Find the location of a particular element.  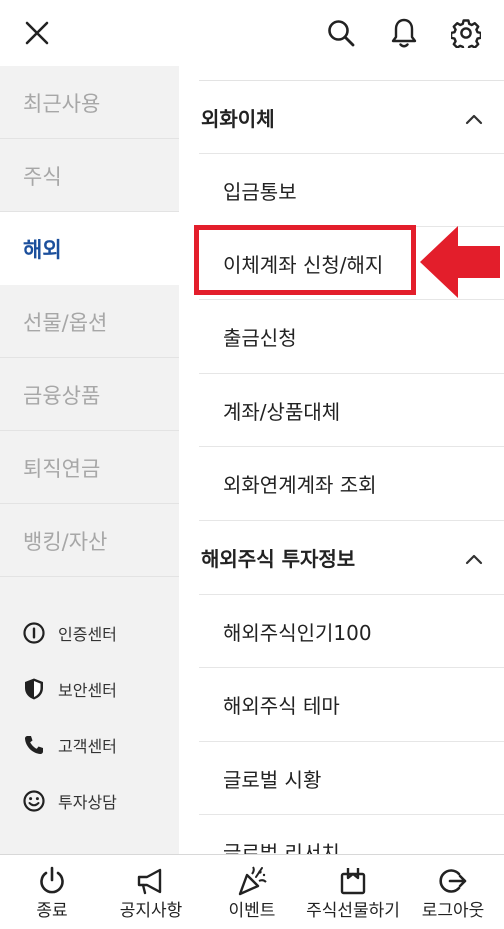

menu-item-deposit-notice: 입금통보 is located at coordinates (341, 190).